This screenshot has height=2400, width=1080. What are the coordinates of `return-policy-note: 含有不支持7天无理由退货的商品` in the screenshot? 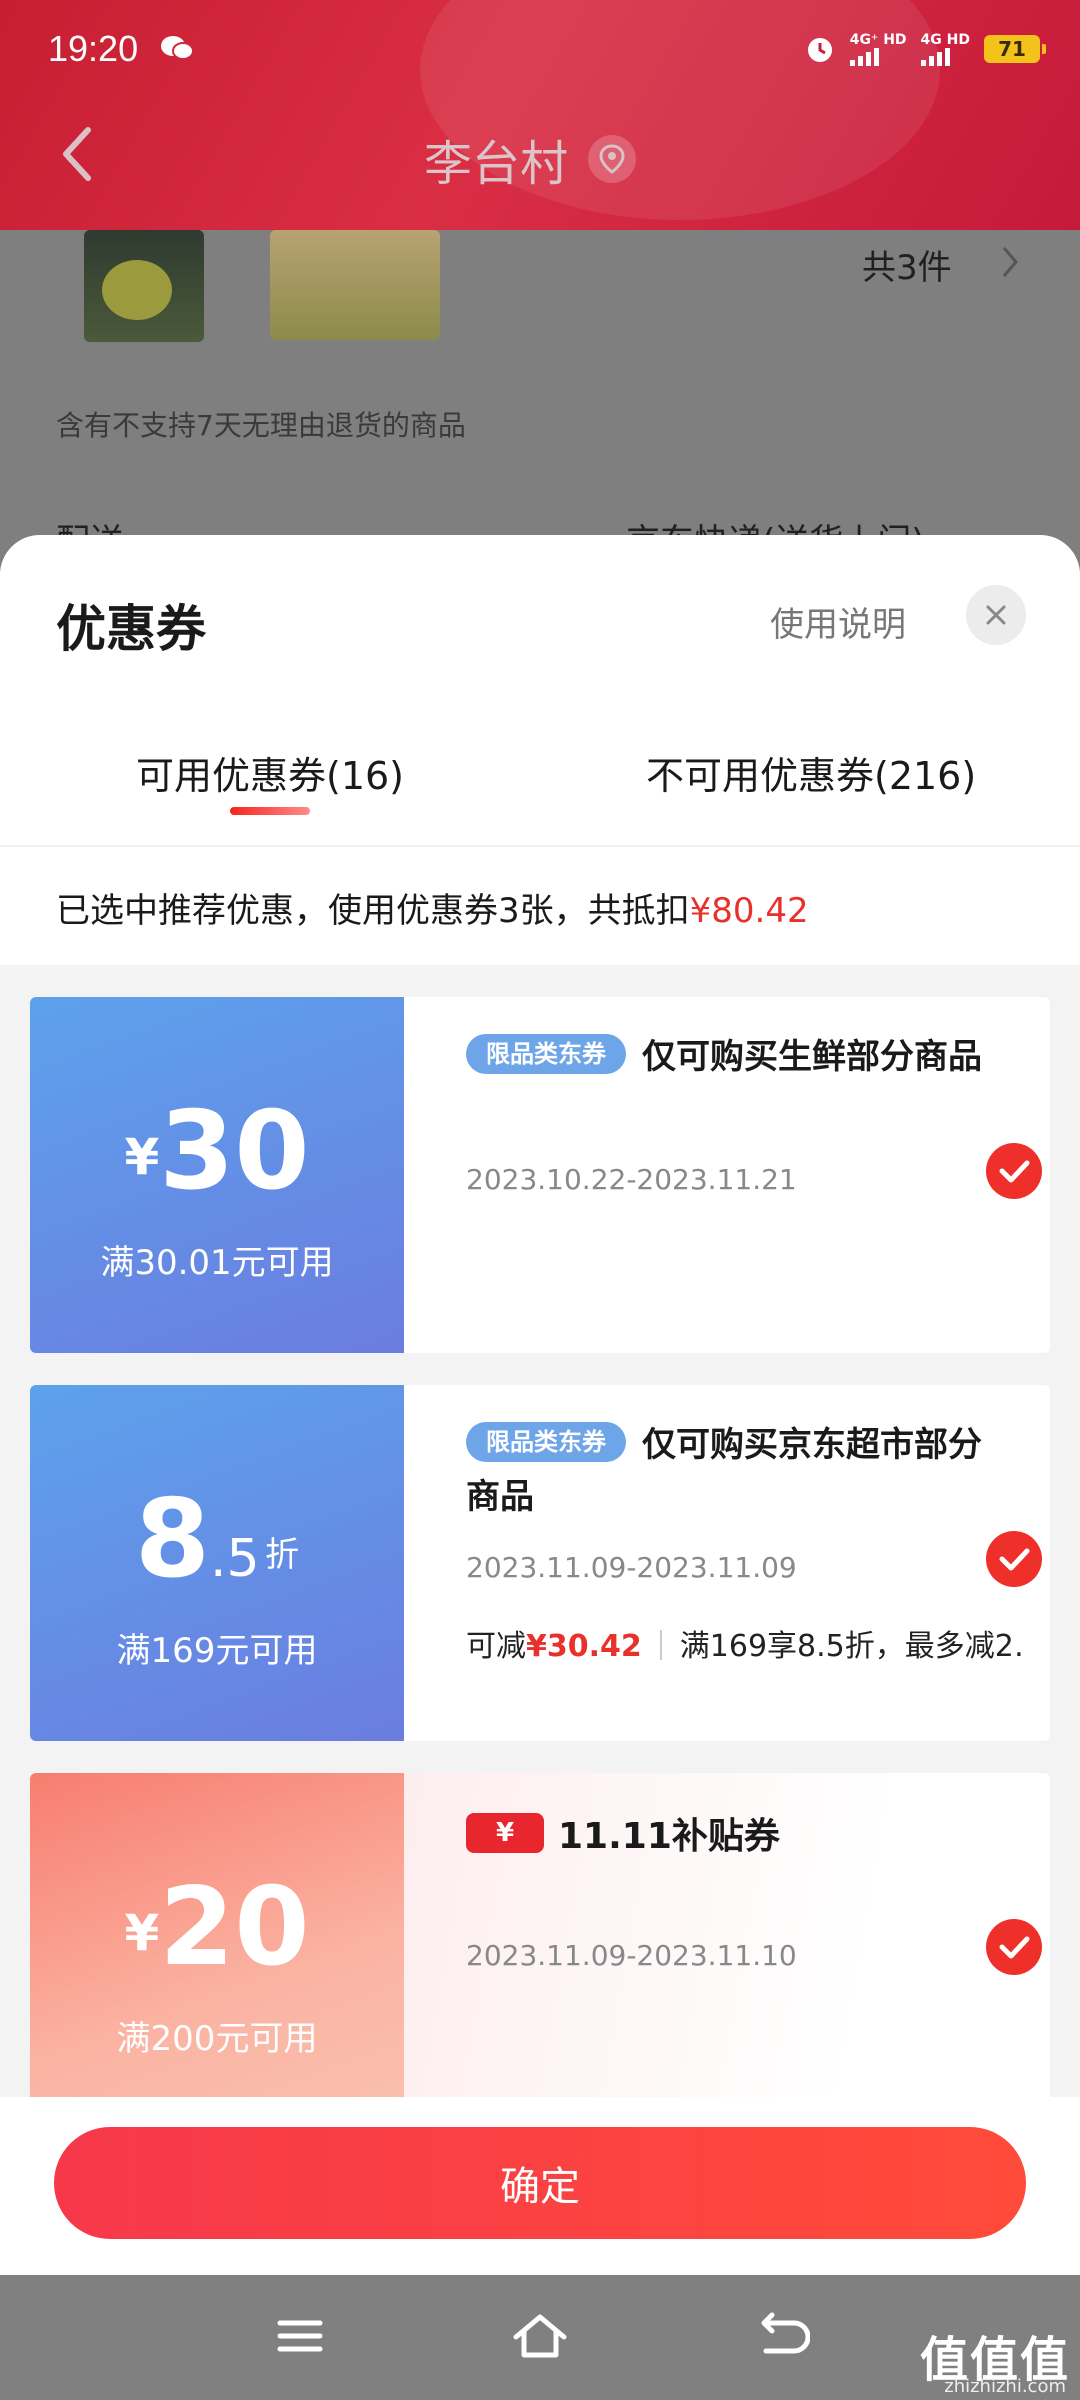 It's located at (261, 425).